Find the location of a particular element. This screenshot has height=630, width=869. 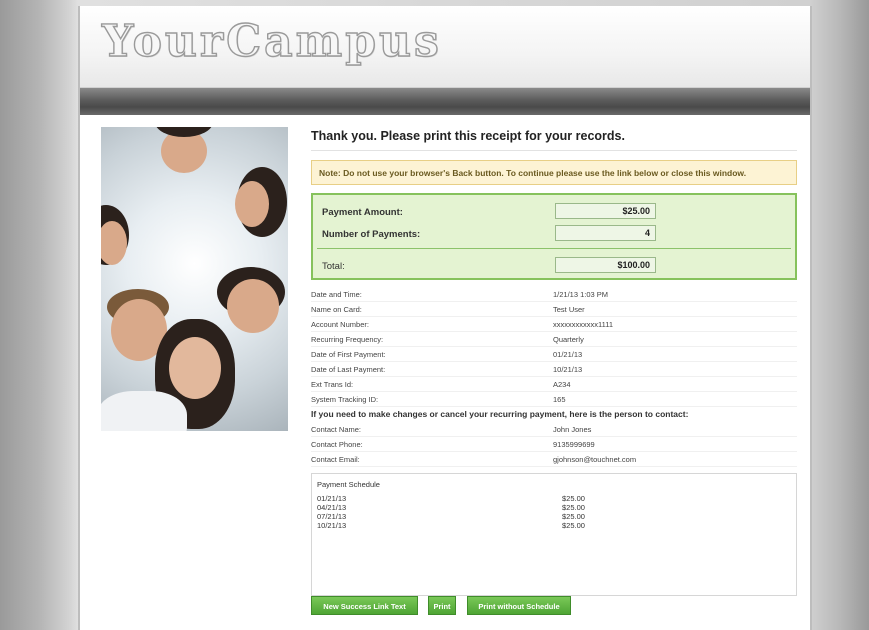

detail-row: Date and Time: 1/21/13 1:03 PM is located at coordinates (554, 294).